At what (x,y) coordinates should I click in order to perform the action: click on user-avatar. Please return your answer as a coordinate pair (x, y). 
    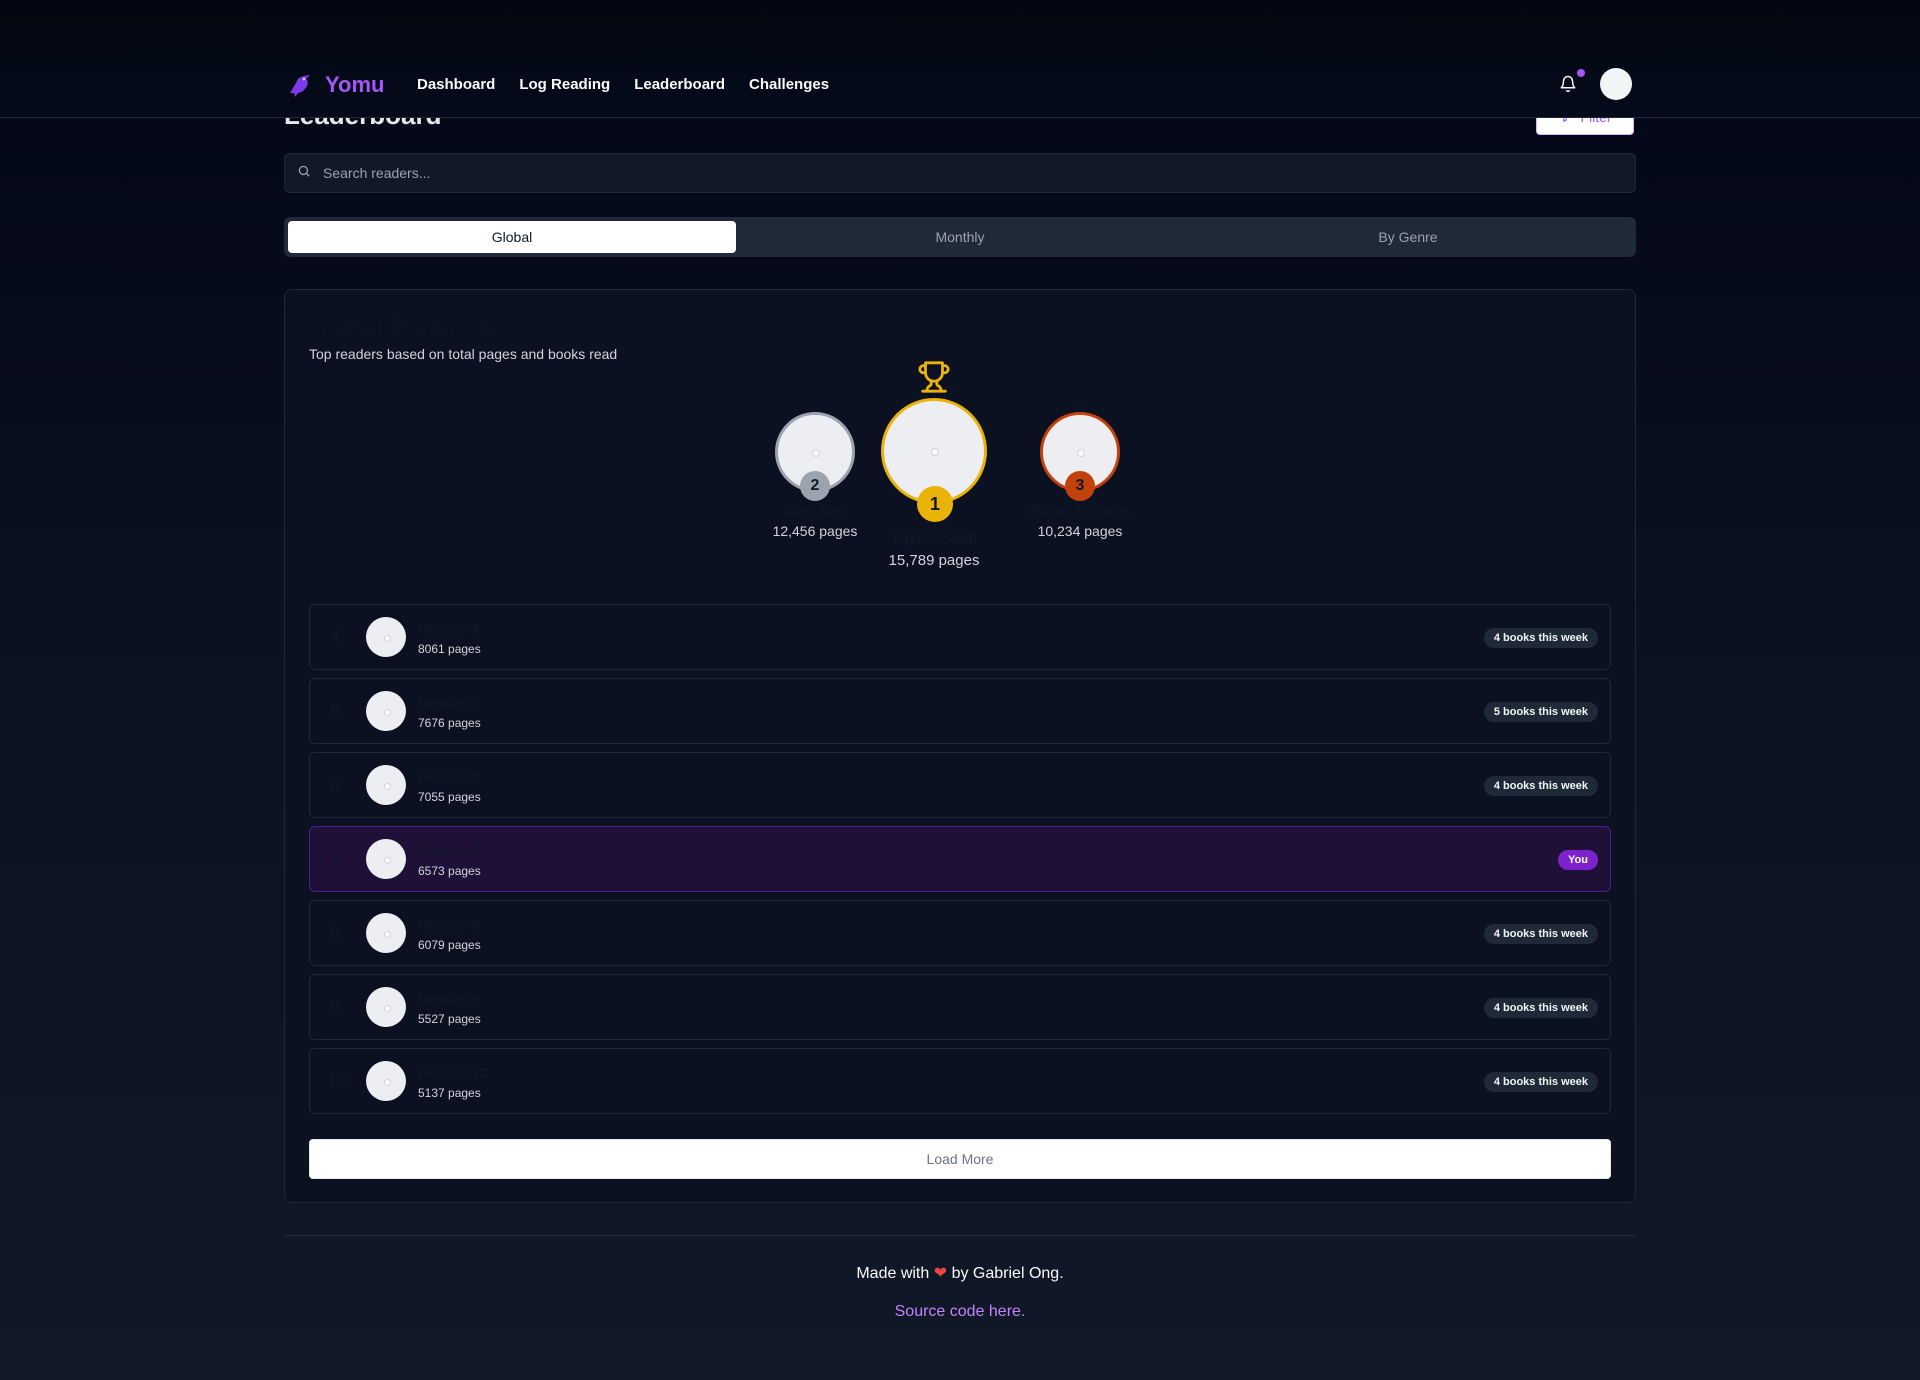
    Looking at the image, I should click on (1616, 84).